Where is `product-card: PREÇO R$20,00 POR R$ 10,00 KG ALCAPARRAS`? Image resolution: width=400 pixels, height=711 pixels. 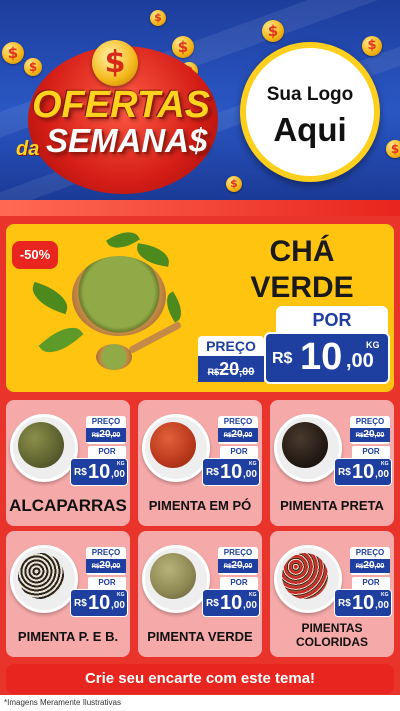 product-card: PREÇO R$20,00 POR R$ 10,00 KG ALCAPARRAS is located at coordinates (68, 463).